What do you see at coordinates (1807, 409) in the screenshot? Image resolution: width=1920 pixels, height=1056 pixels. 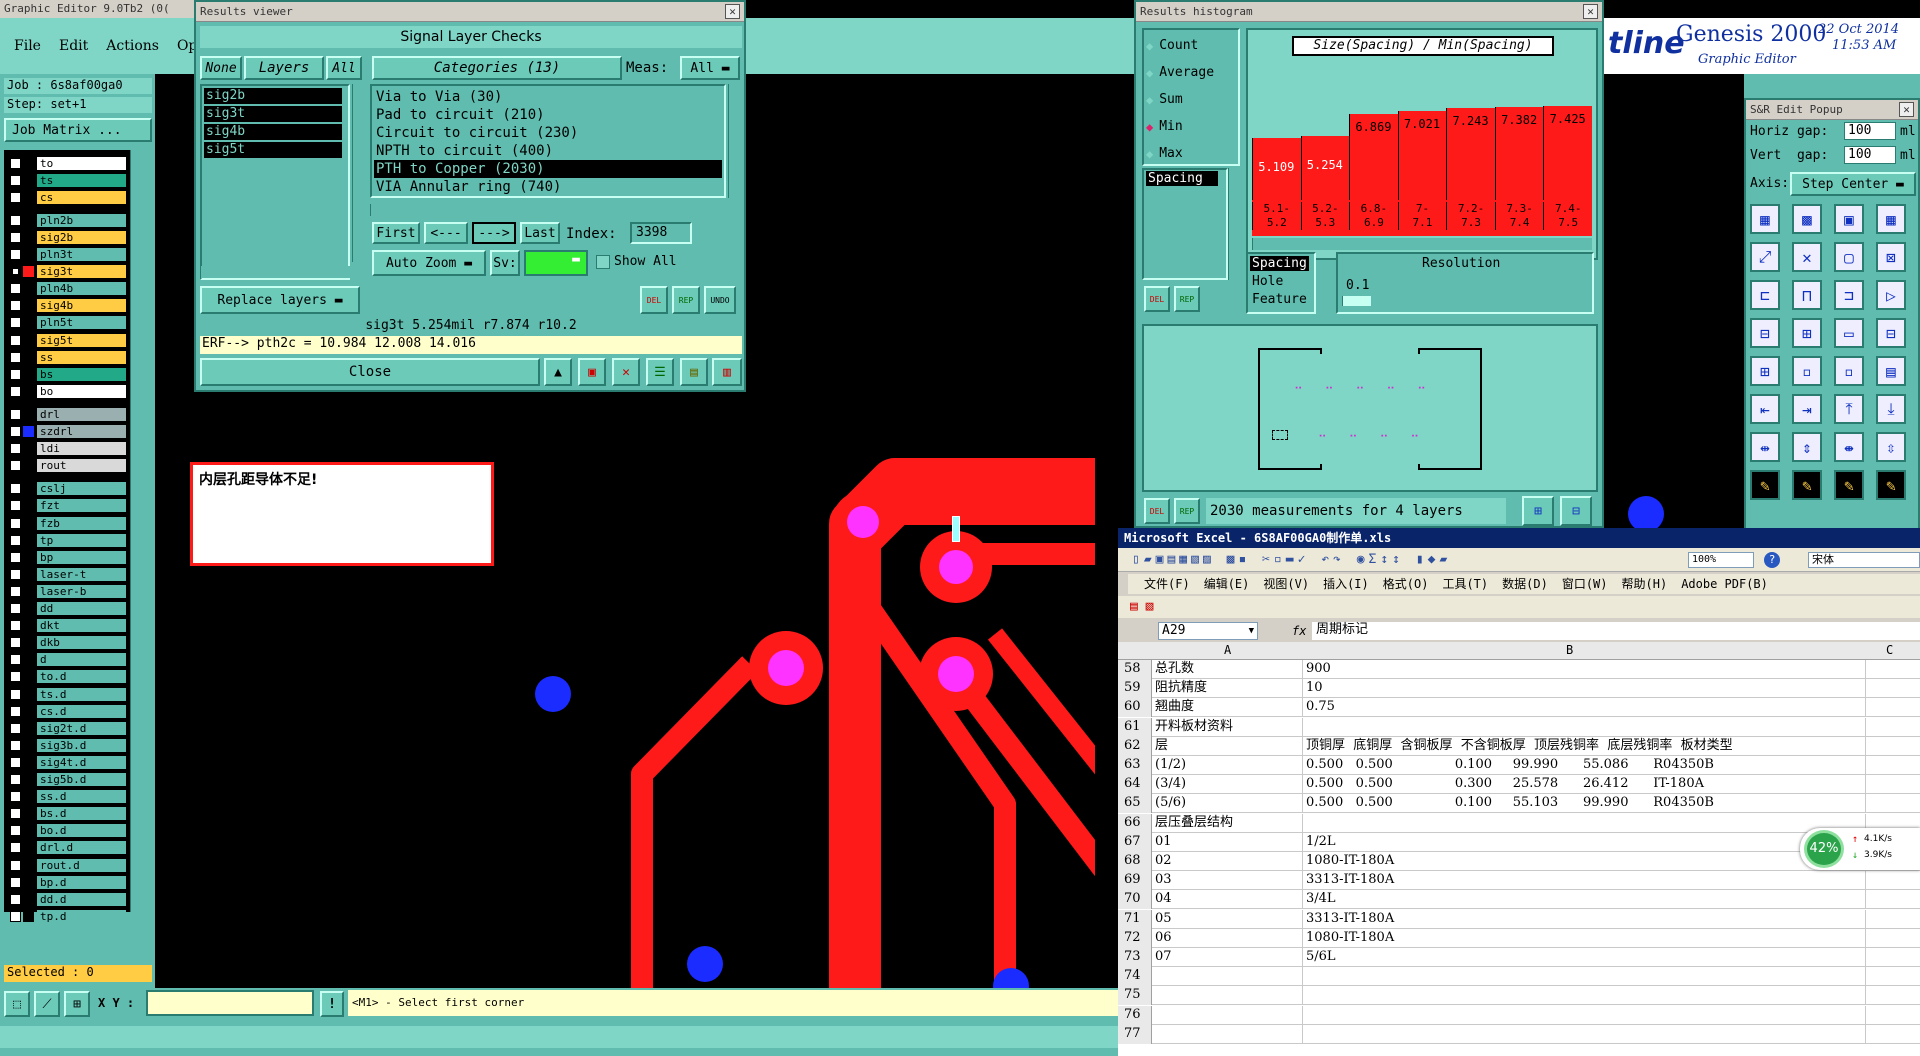 I see `sr-tool-icon: ⇥` at bounding box center [1807, 409].